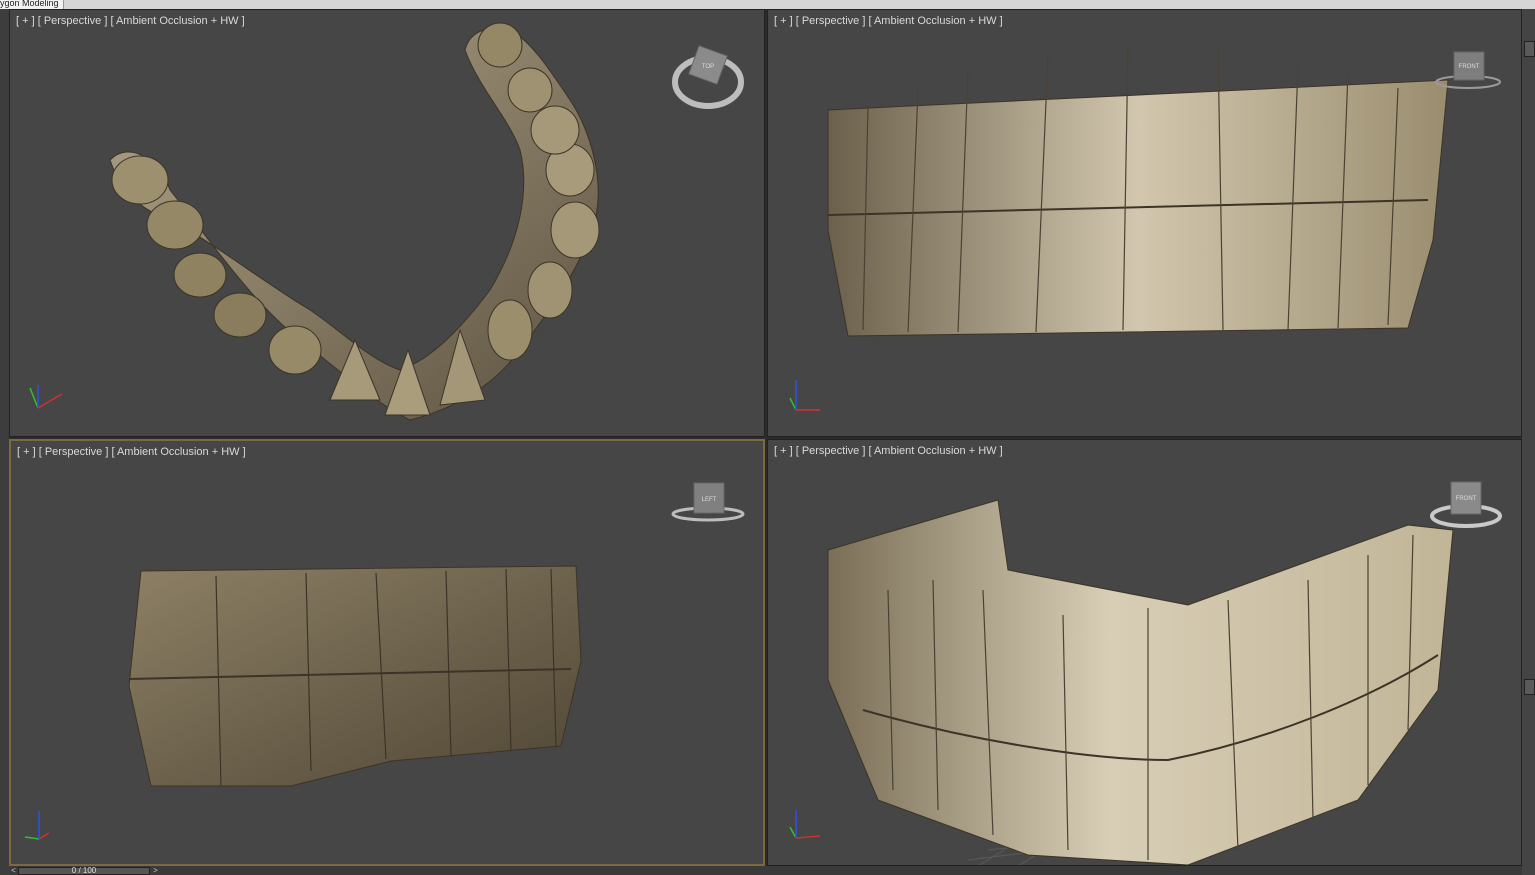 The image size is (1535, 875). I want to click on workspace-tab: ygon Modeling, so click(32, 4).